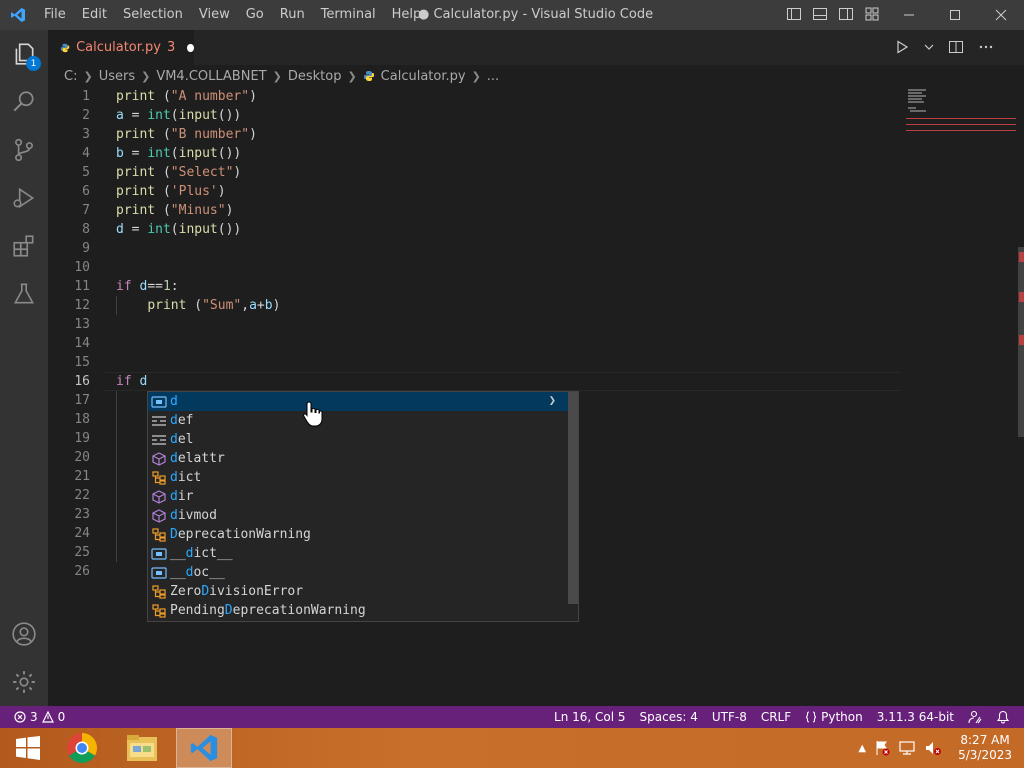  What do you see at coordinates (975, 717) in the screenshot?
I see `feedback-icon` at bounding box center [975, 717].